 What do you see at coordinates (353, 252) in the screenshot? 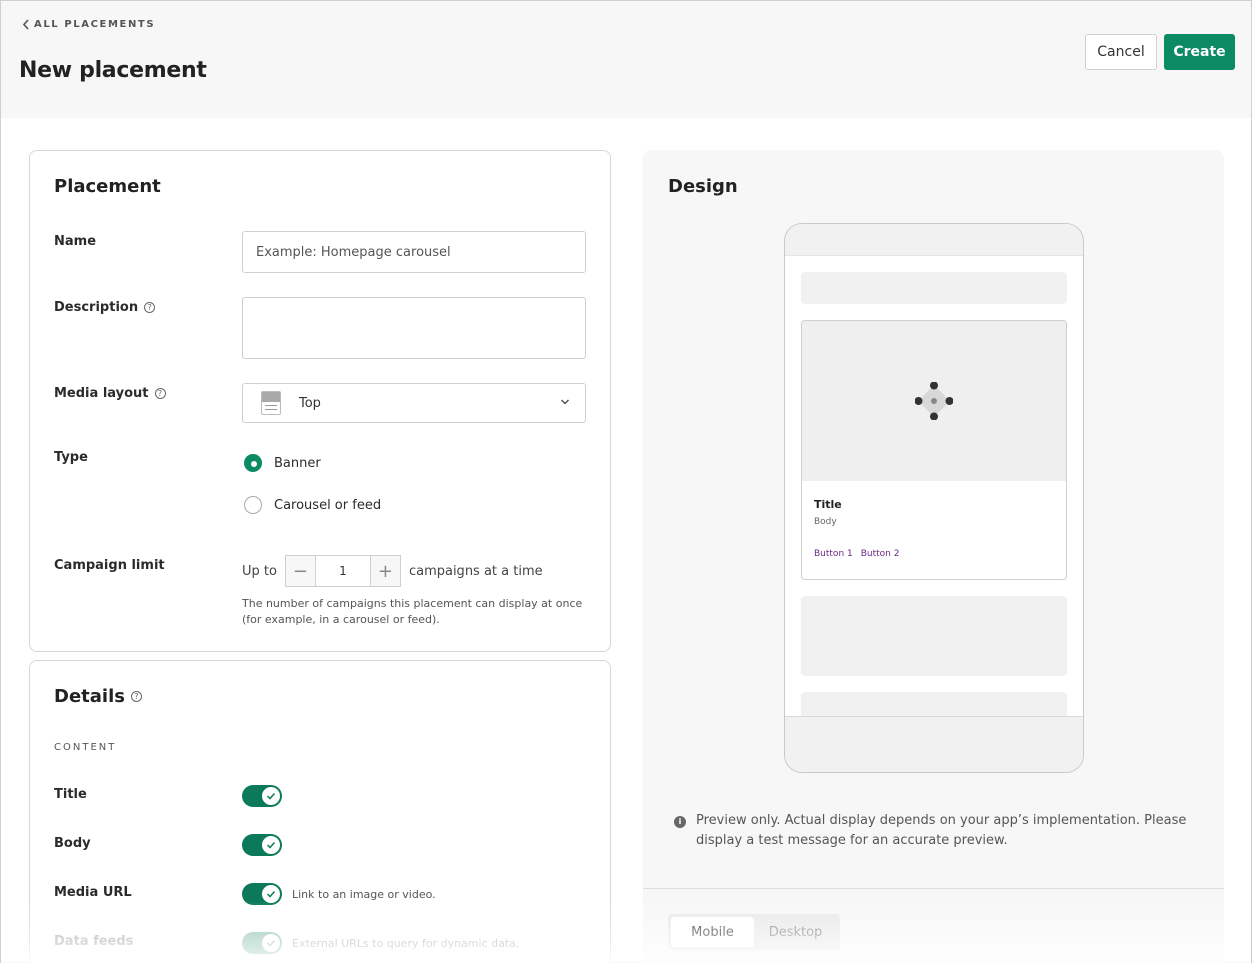
I see `name-placeholder: Example: Homepage carousel` at bounding box center [353, 252].